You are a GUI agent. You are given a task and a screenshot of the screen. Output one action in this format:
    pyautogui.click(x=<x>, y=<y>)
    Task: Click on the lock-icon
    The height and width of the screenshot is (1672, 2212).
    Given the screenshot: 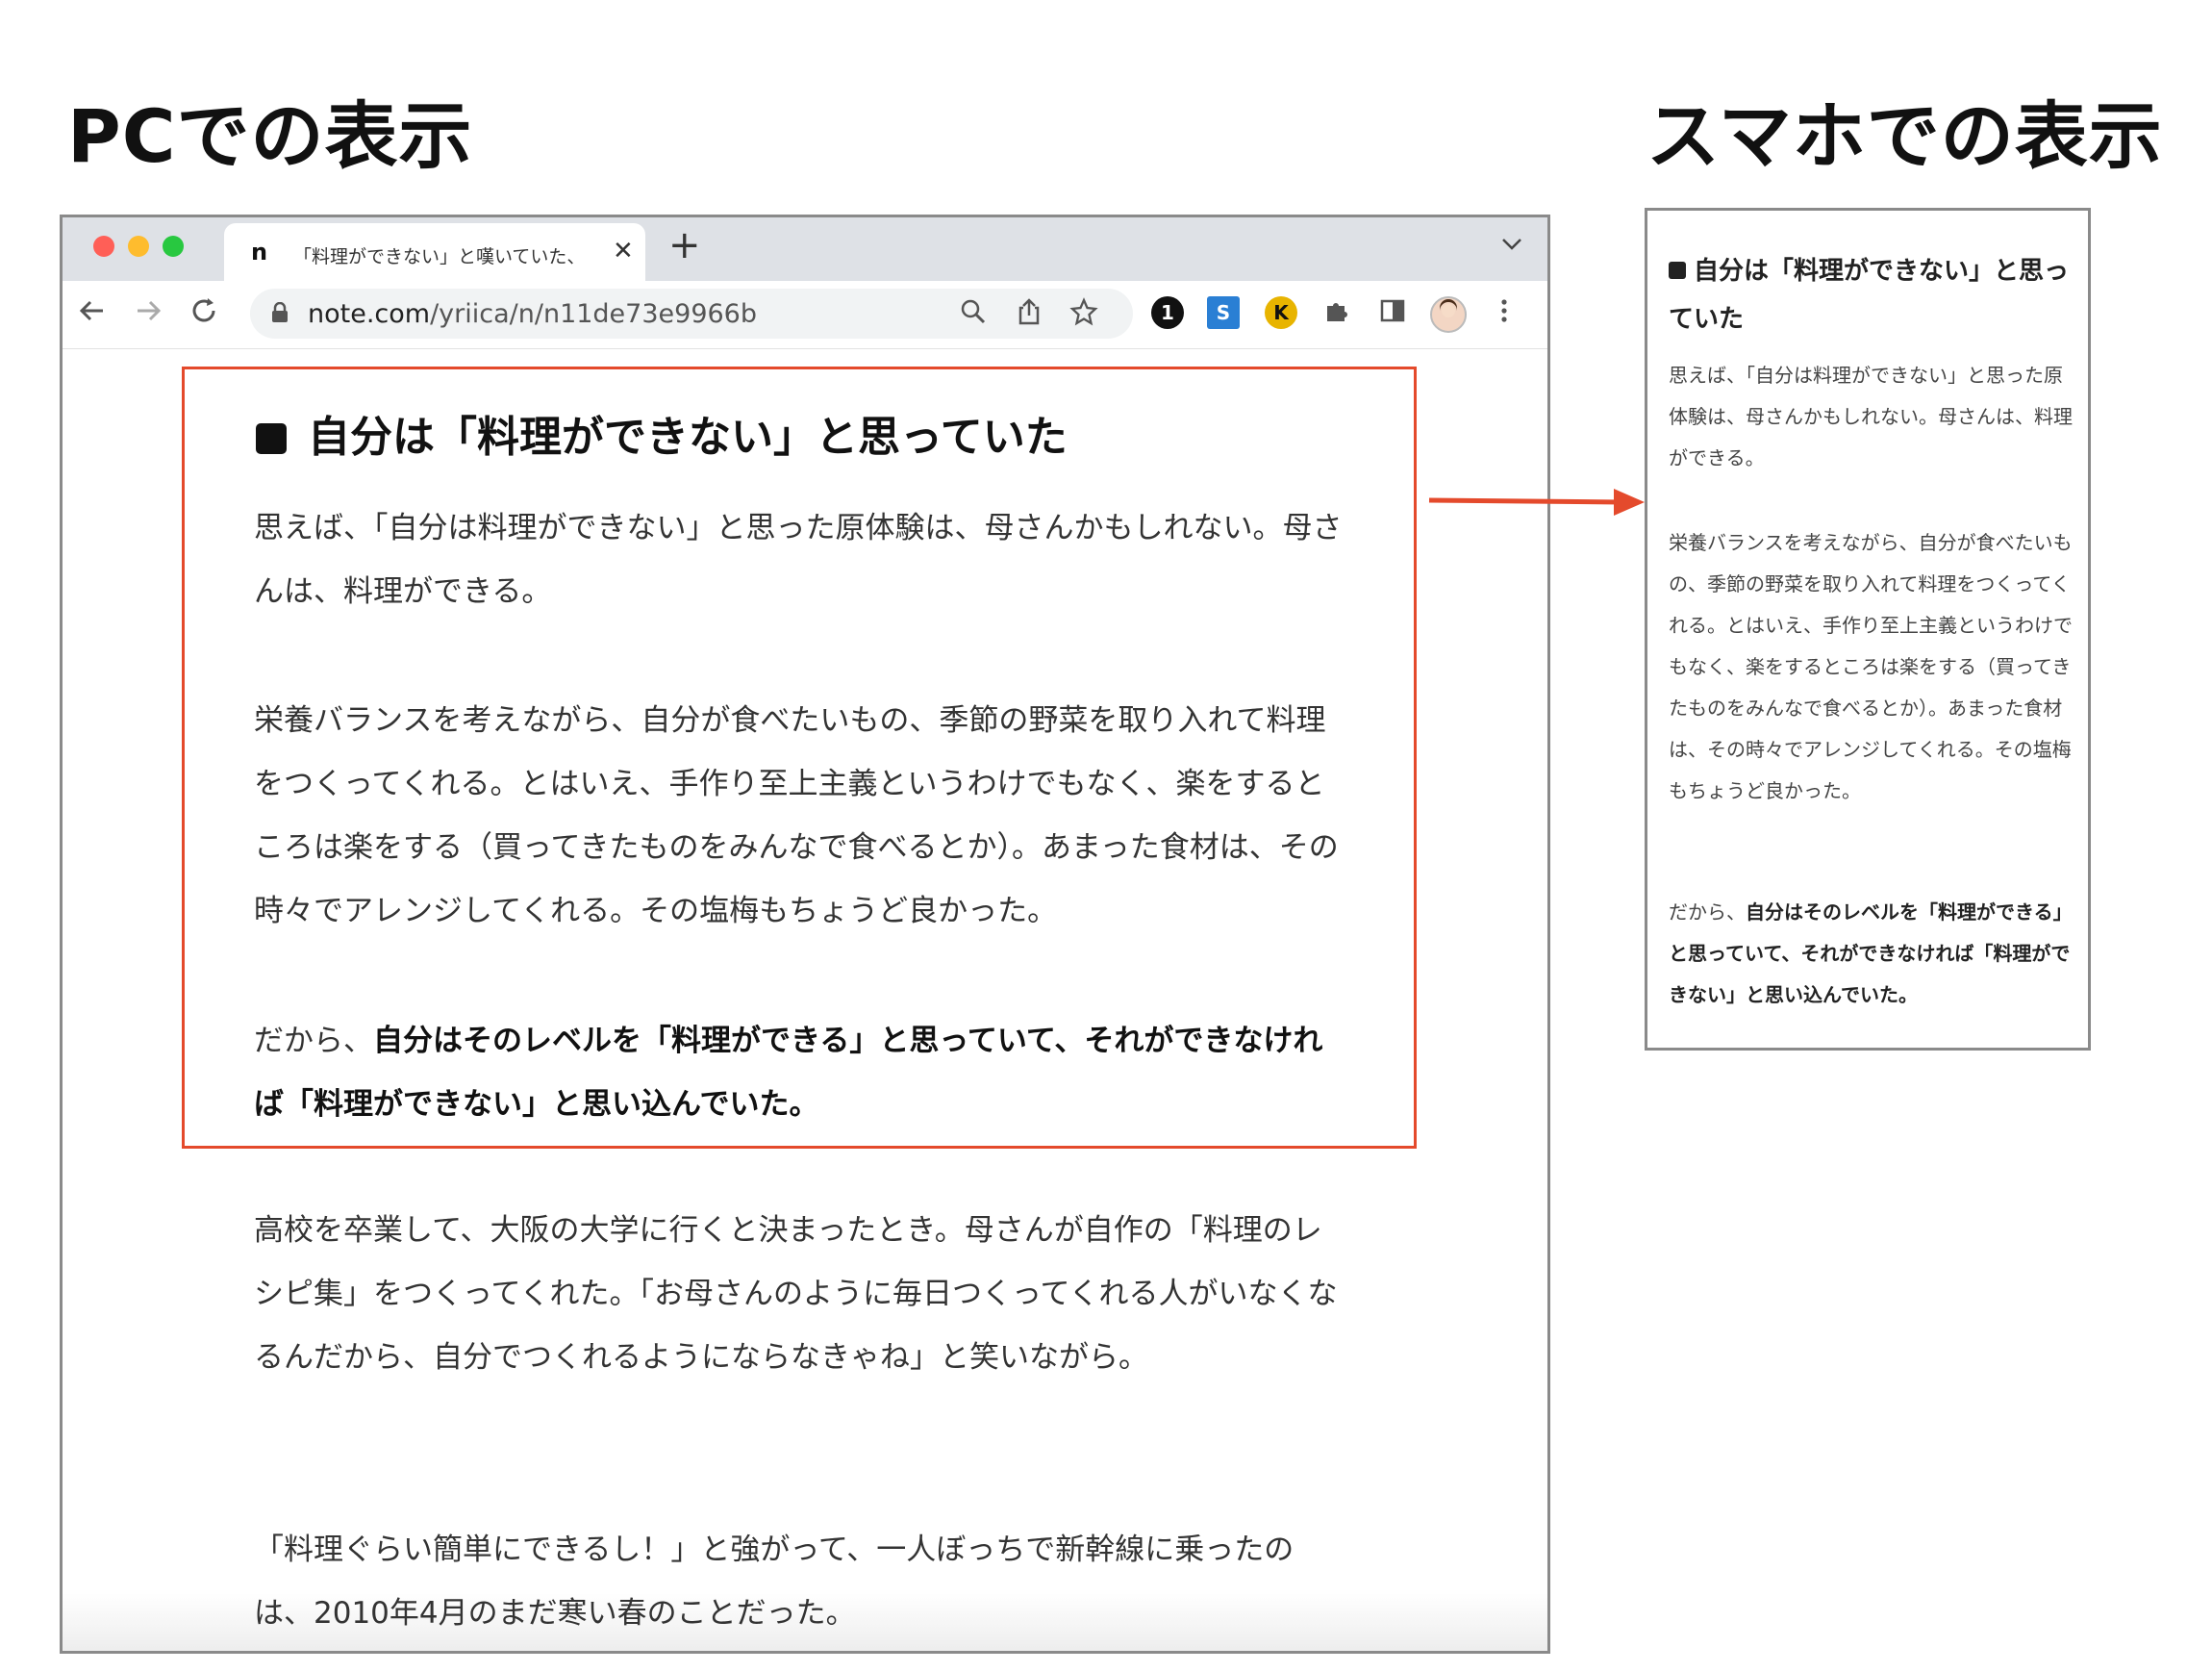 What is the action you would take?
    pyautogui.click(x=280, y=314)
    